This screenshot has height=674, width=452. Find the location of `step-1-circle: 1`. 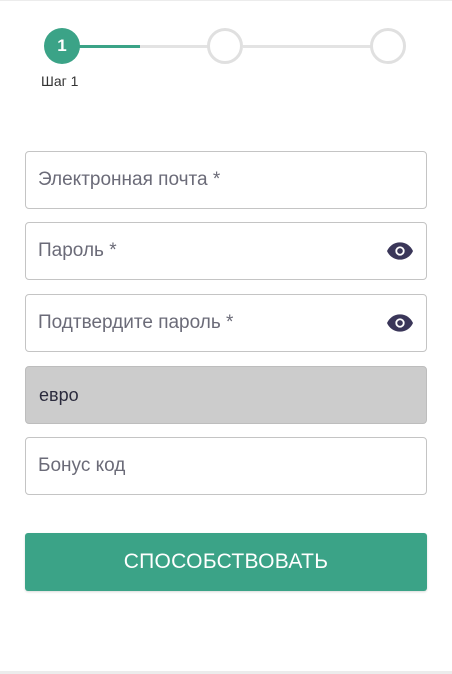

step-1-circle: 1 is located at coordinates (62, 46).